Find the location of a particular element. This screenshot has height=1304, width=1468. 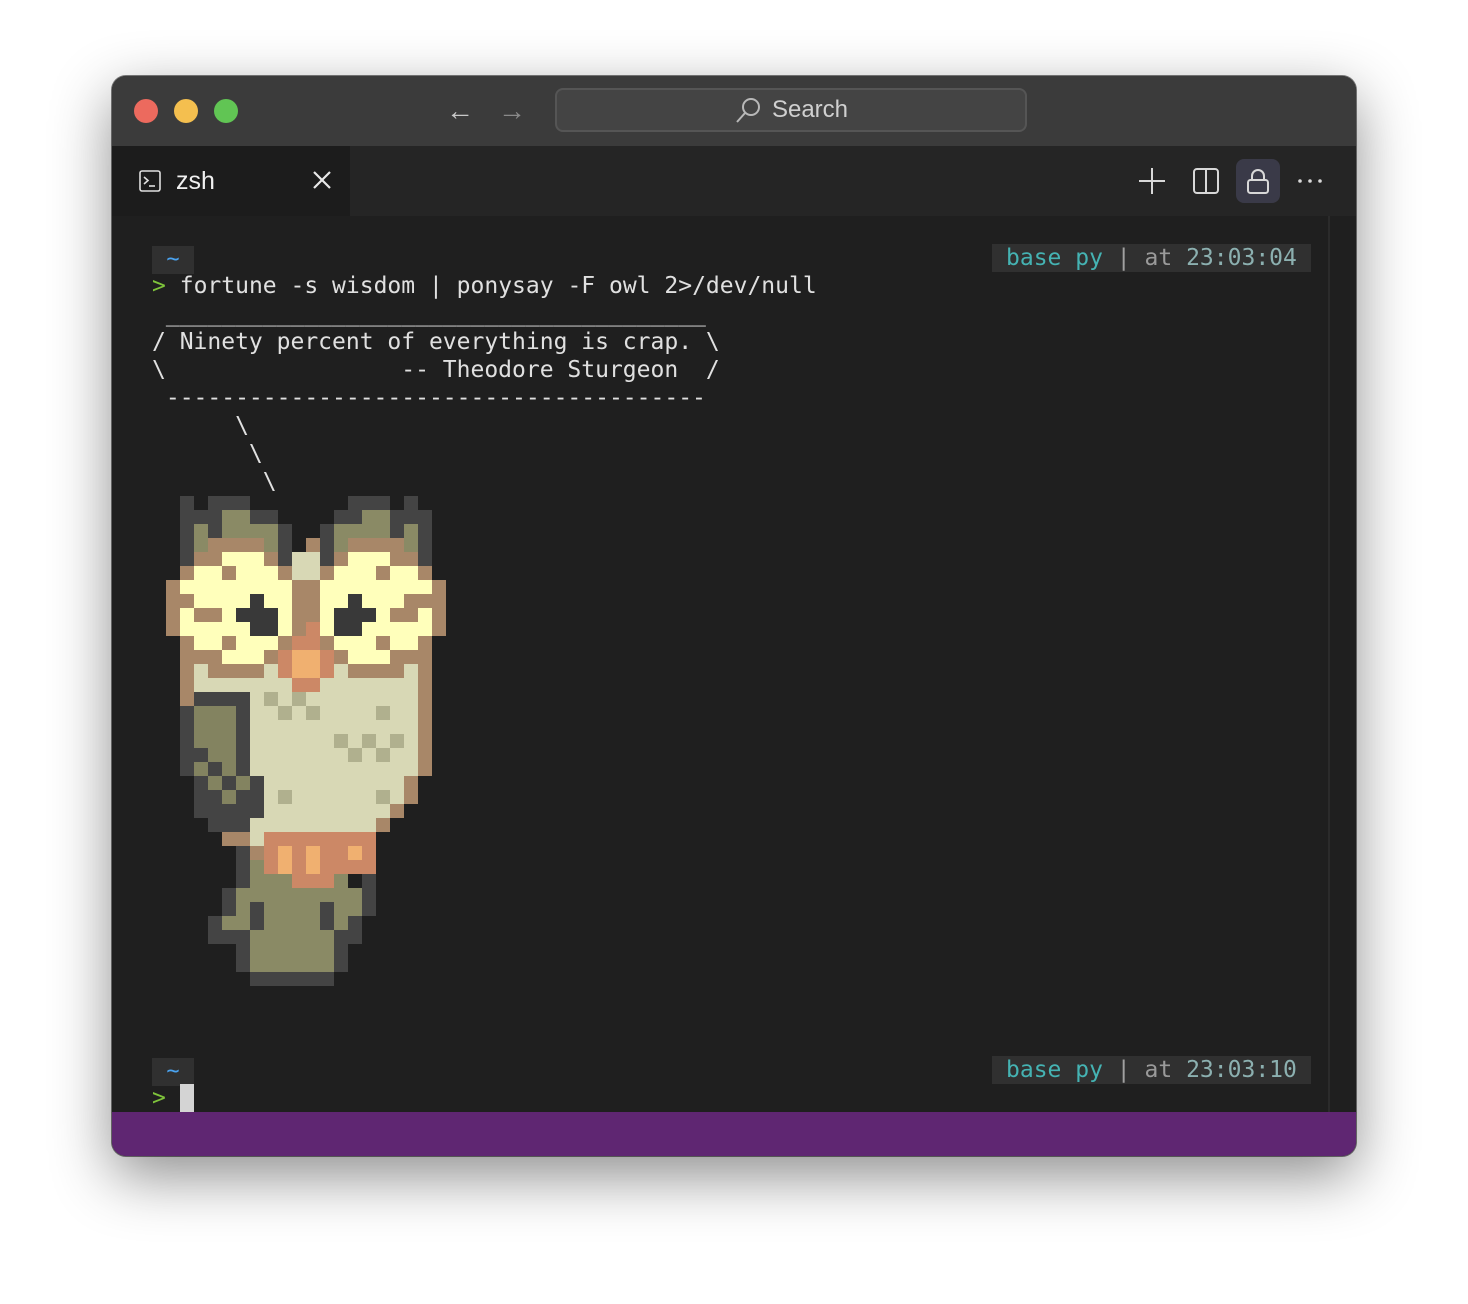

env-label: base py is located at coordinates (1054, 1070).